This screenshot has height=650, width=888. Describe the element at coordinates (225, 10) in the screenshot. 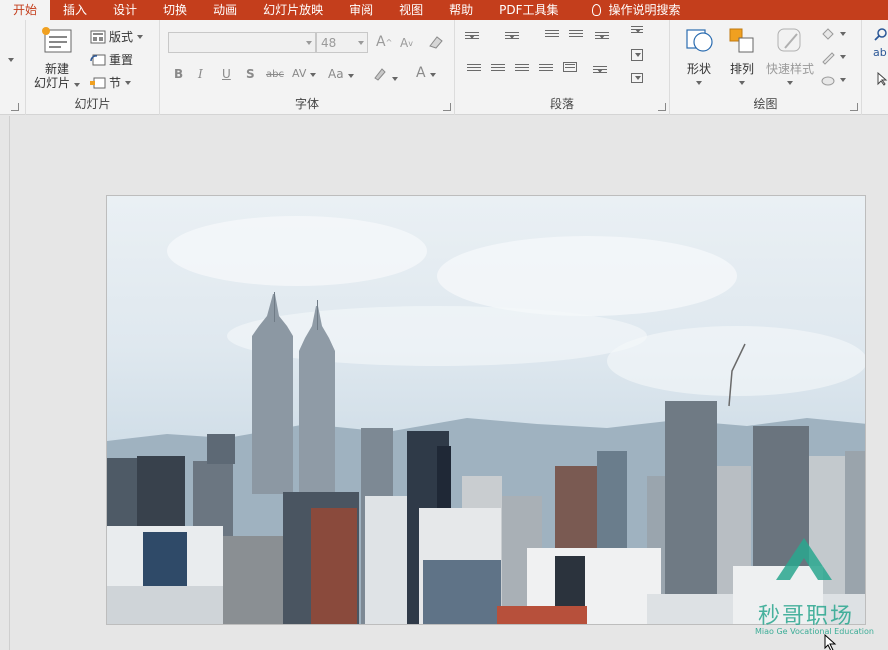

I see `tab-animations: 动画` at that location.